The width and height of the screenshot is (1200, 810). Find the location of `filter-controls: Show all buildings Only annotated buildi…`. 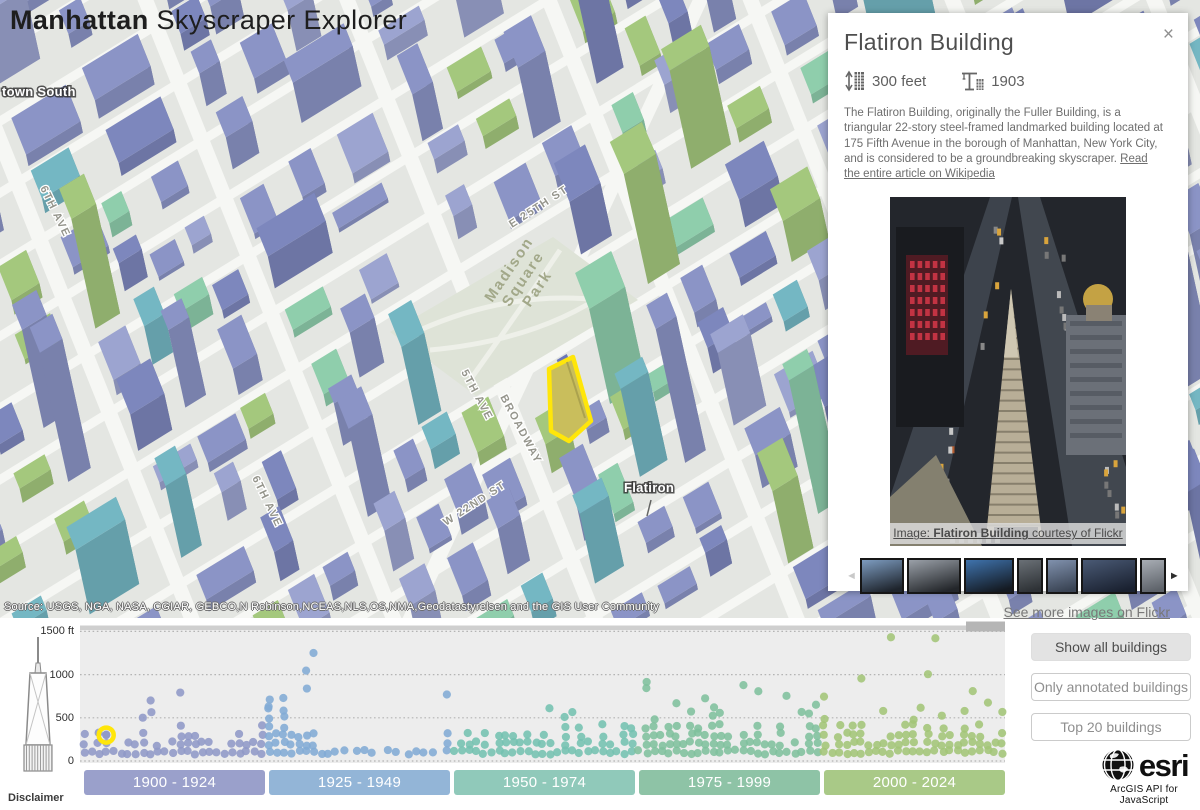

filter-controls: Show all buildings Only annotated buildi… is located at coordinates (1111, 693).